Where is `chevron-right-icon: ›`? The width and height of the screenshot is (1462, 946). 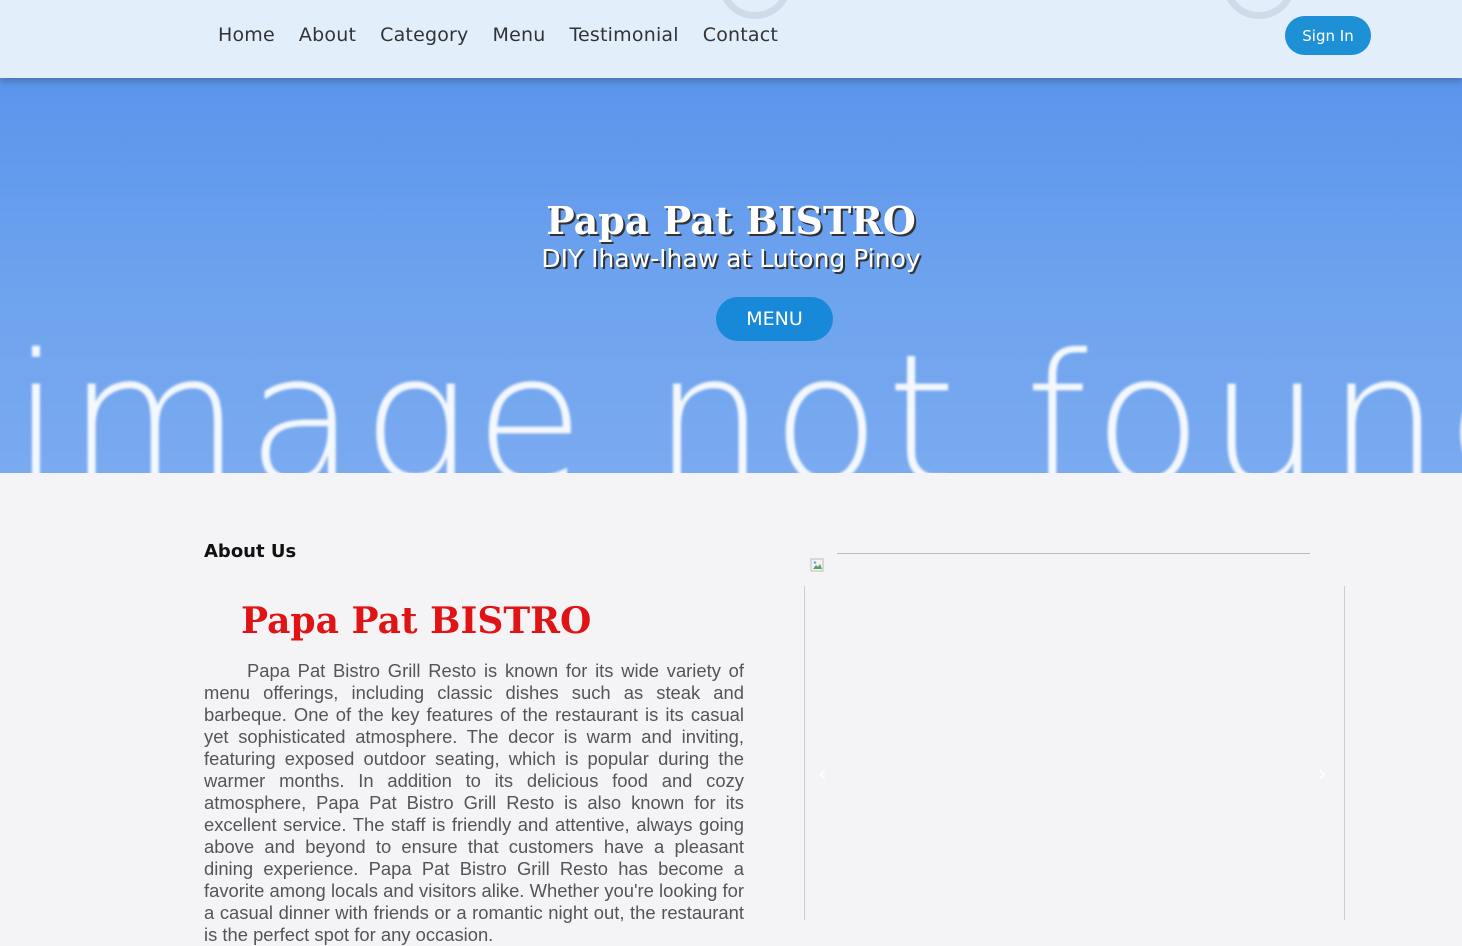
chevron-right-icon: › is located at coordinates (1322, 774).